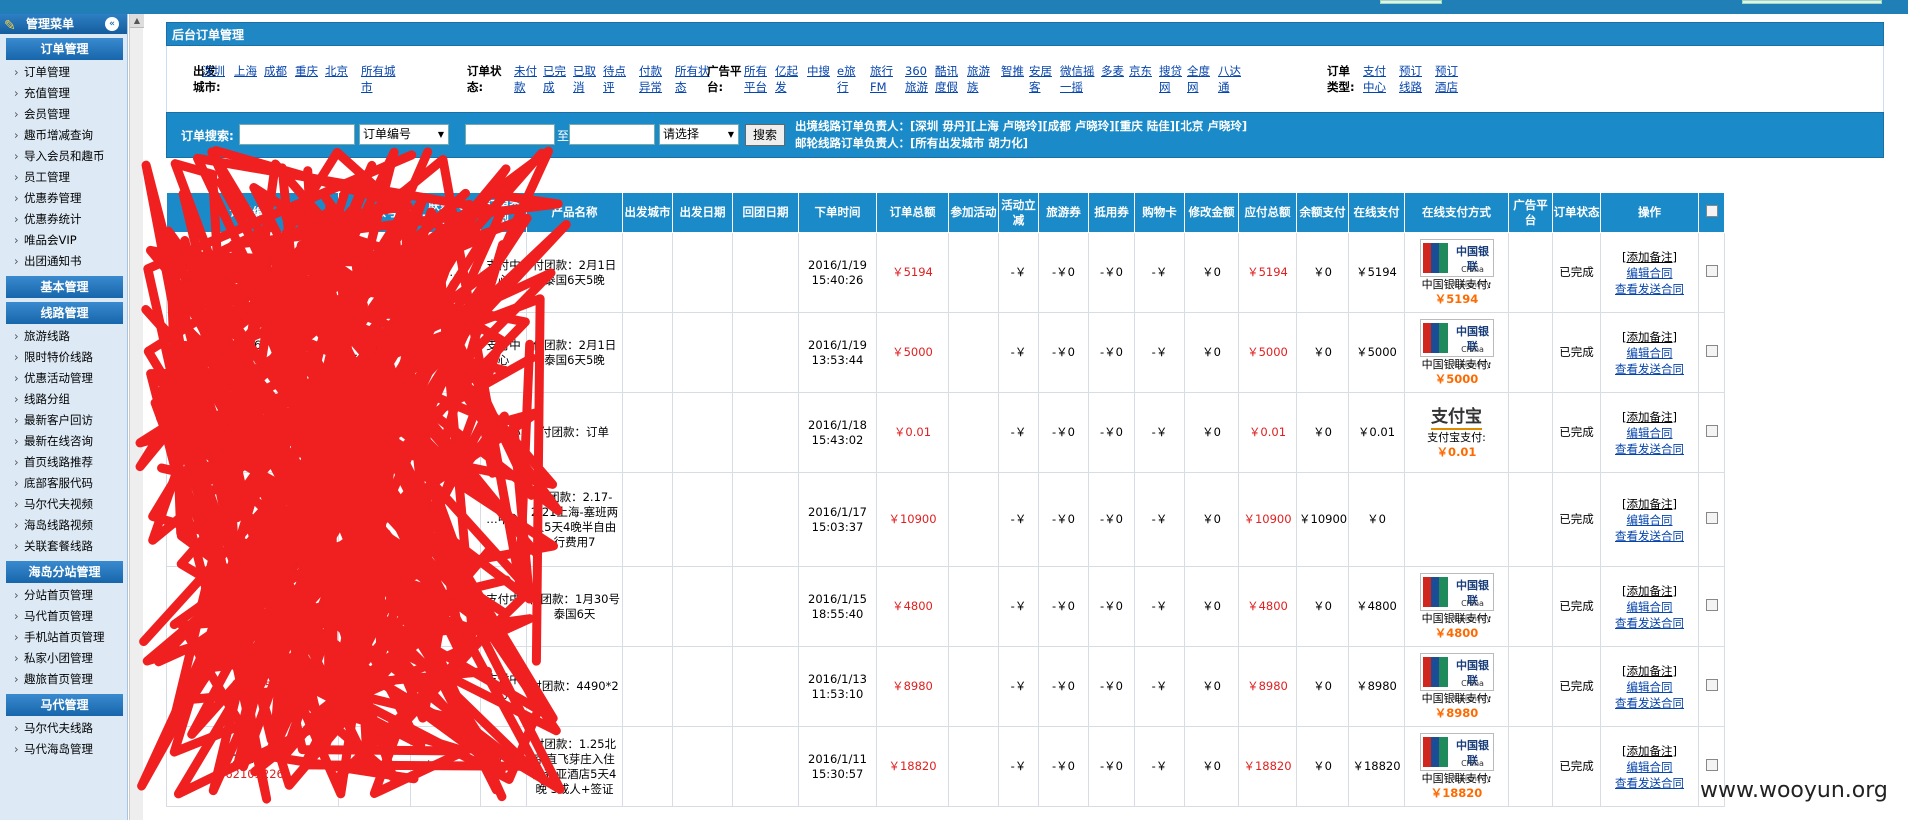 The height and width of the screenshot is (820, 1908). Describe the element at coordinates (759, 79) in the screenshot. I see `platform-link: 所有平台` at that location.